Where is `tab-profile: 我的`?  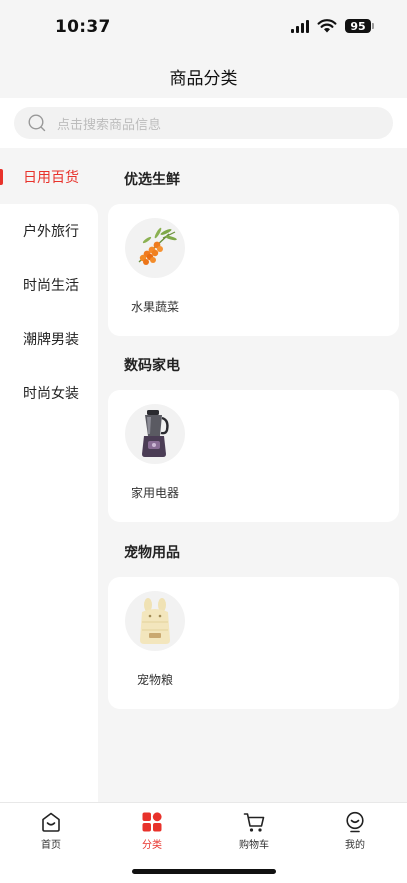
tab-profile: 我的 is located at coordinates (355, 831).